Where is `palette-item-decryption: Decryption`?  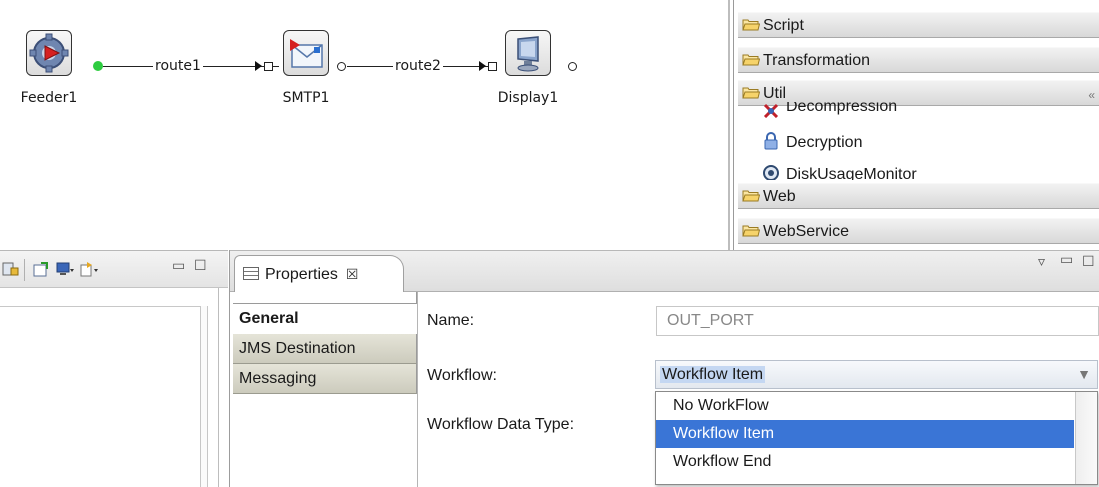 palette-item-decryption: Decryption is located at coordinates (812, 144).